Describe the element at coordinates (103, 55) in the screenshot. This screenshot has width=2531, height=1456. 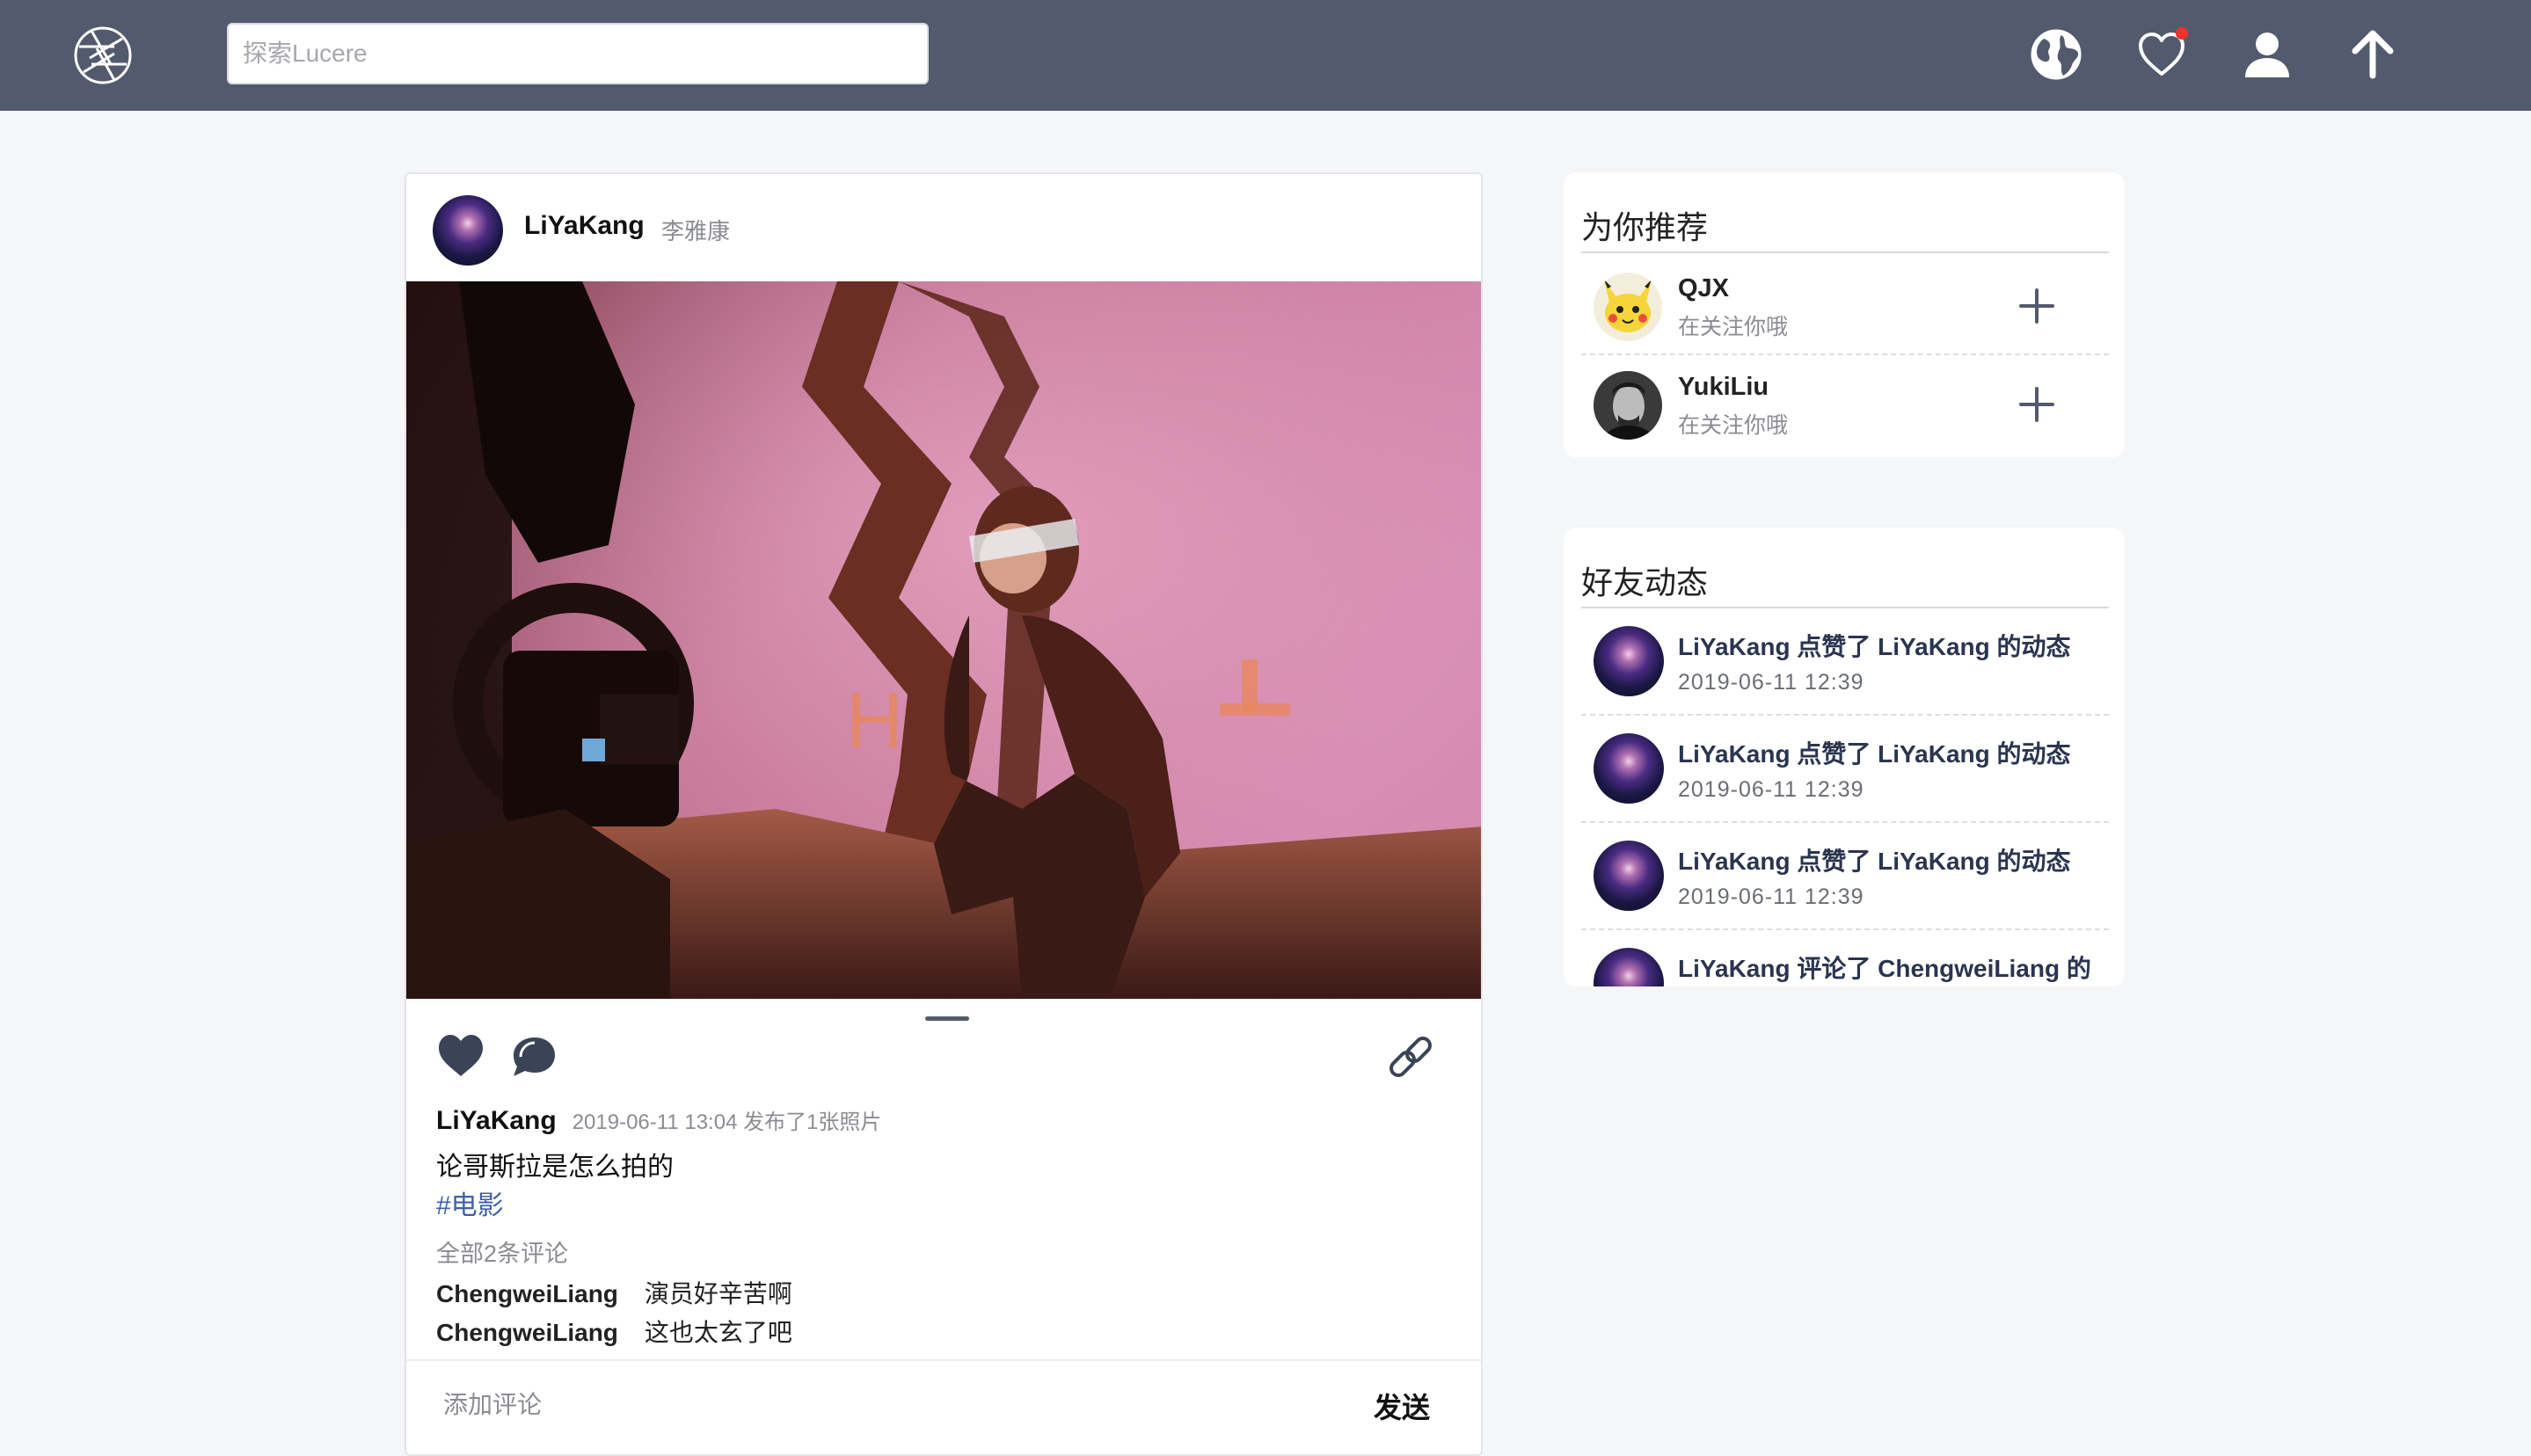
I see `aperture-logo-icon` at that location.